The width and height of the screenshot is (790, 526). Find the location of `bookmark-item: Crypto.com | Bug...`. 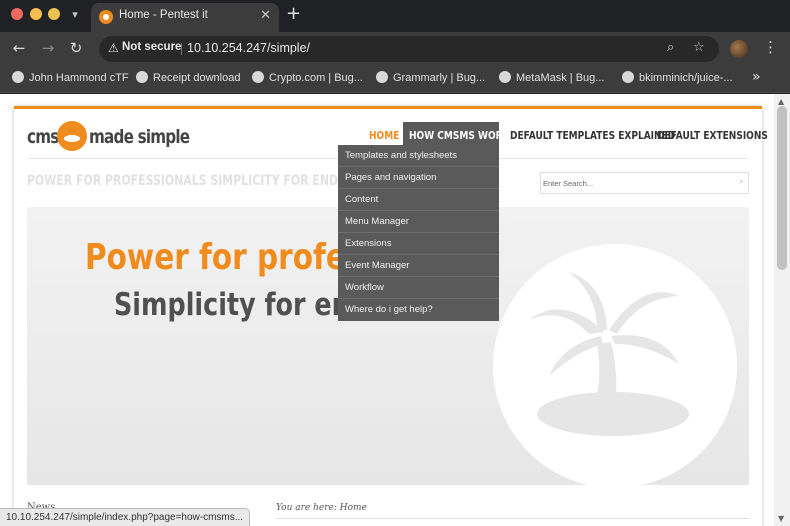

bookmark-item: Crypto.com | Bug... is located at coordinates (307, 79).